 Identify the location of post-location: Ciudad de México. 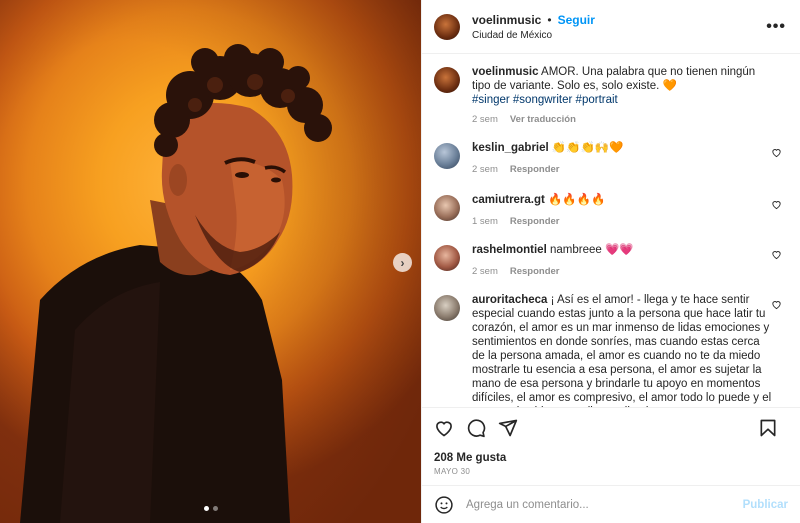
(533, 35).